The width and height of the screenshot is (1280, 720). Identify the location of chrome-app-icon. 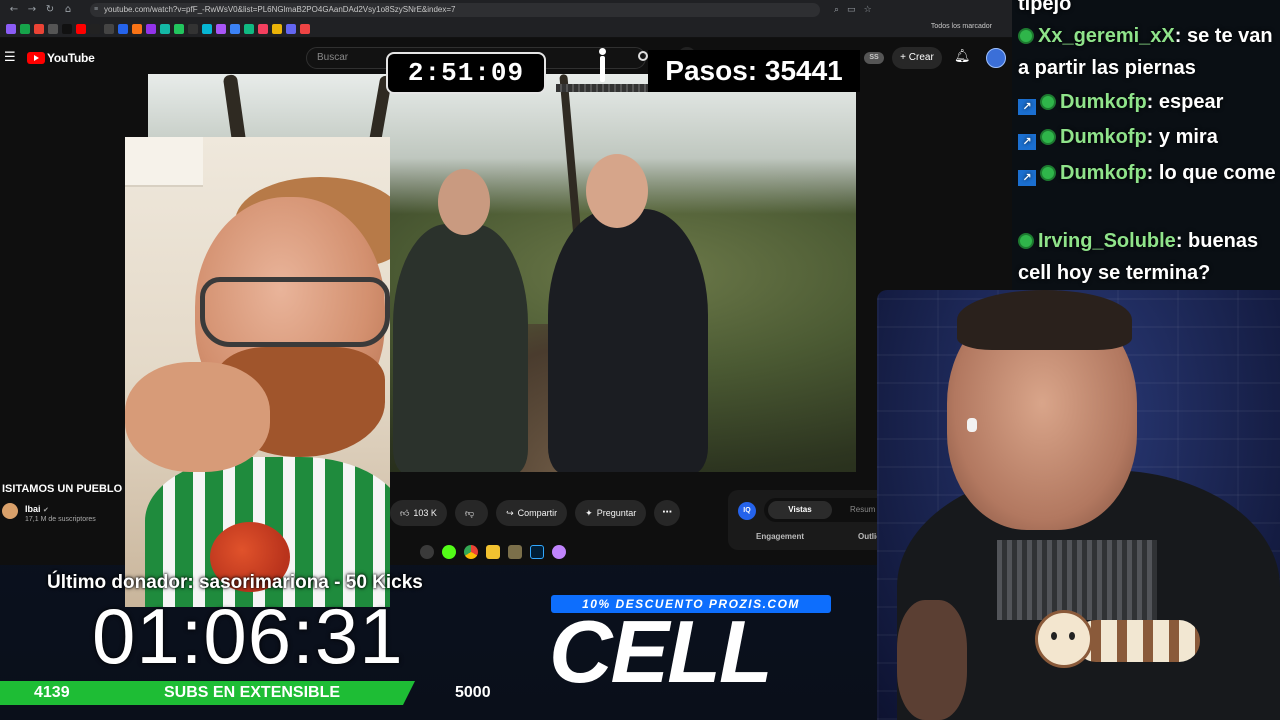
(471, 552).